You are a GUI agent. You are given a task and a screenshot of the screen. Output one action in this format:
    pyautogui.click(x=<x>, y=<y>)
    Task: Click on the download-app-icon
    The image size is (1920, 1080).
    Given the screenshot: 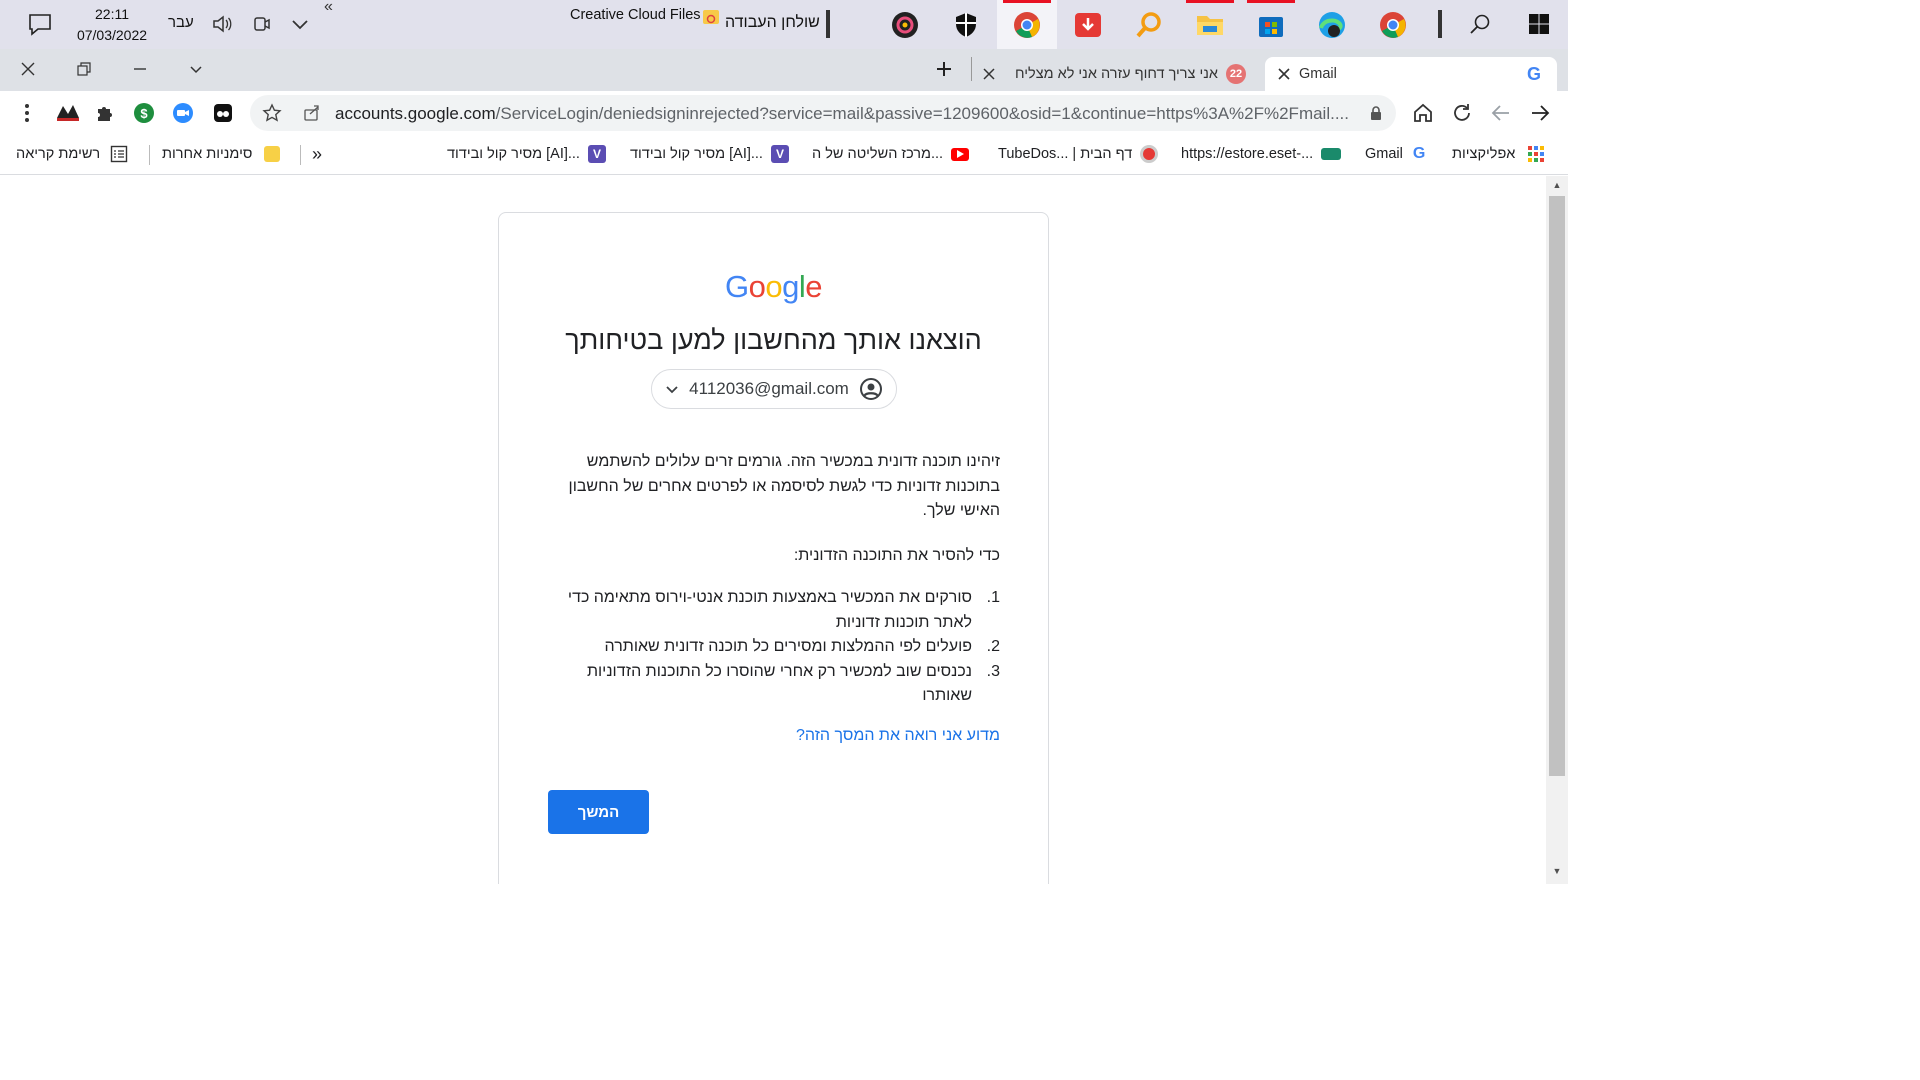 What is the action you would take?
    pyautogui.click(x=1088, y=24)
    